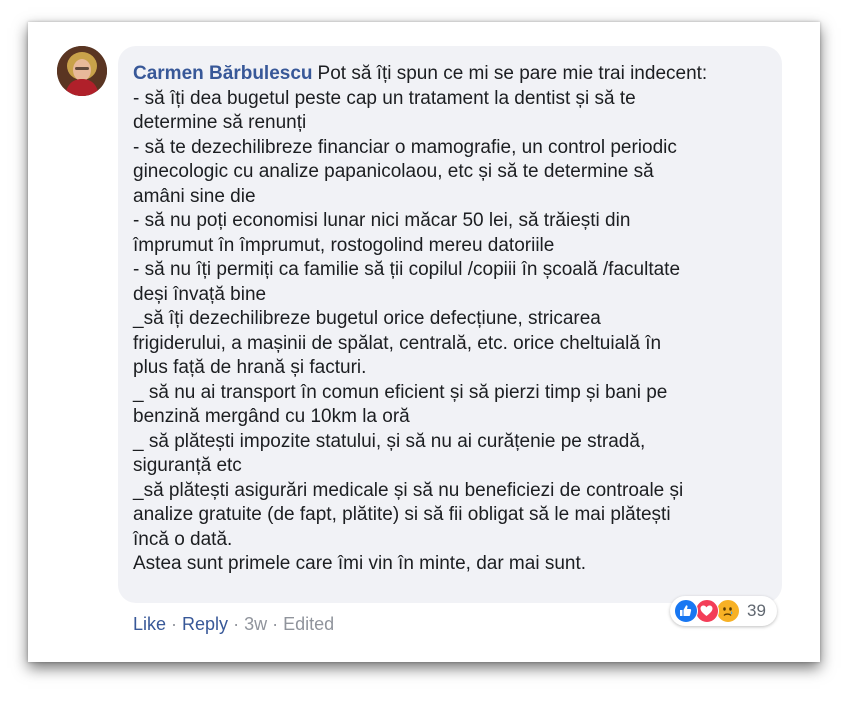 The height and width of the screenshot is (704, 845). I want to click on comment-line: amâni sine die, so click(194, 196).